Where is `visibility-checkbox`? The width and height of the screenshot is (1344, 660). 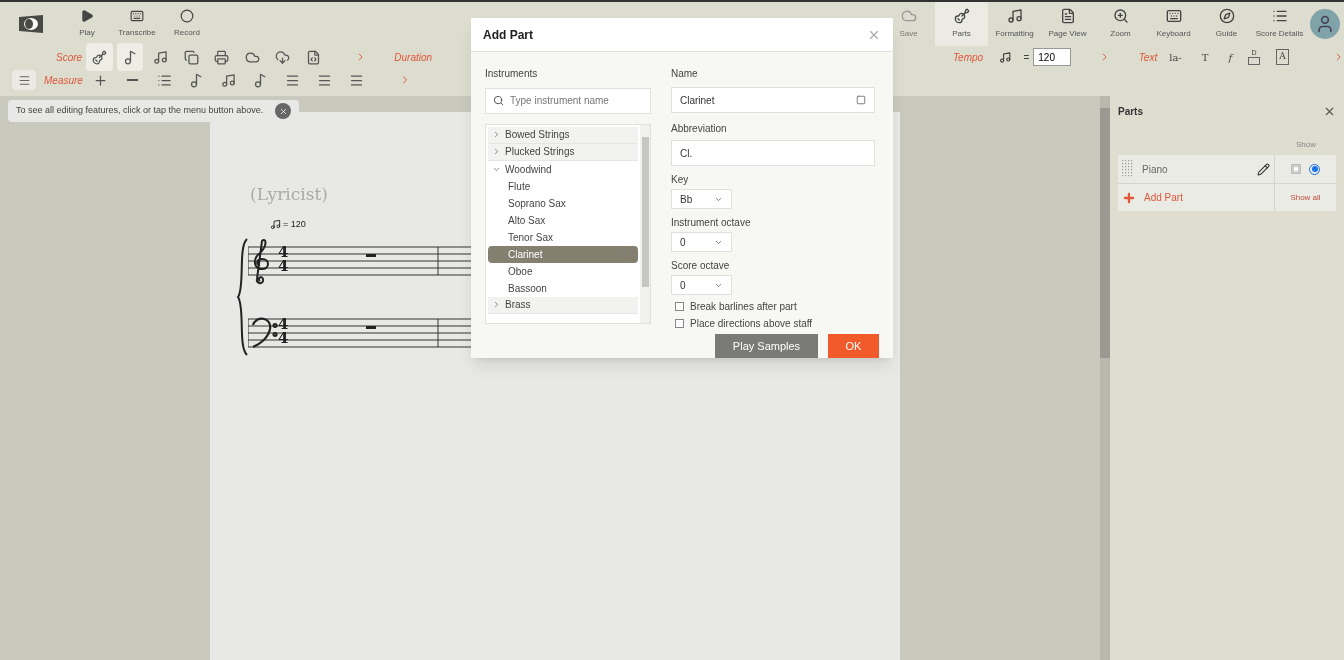
visibility-checkbox is located at coordinates (1296, 169).